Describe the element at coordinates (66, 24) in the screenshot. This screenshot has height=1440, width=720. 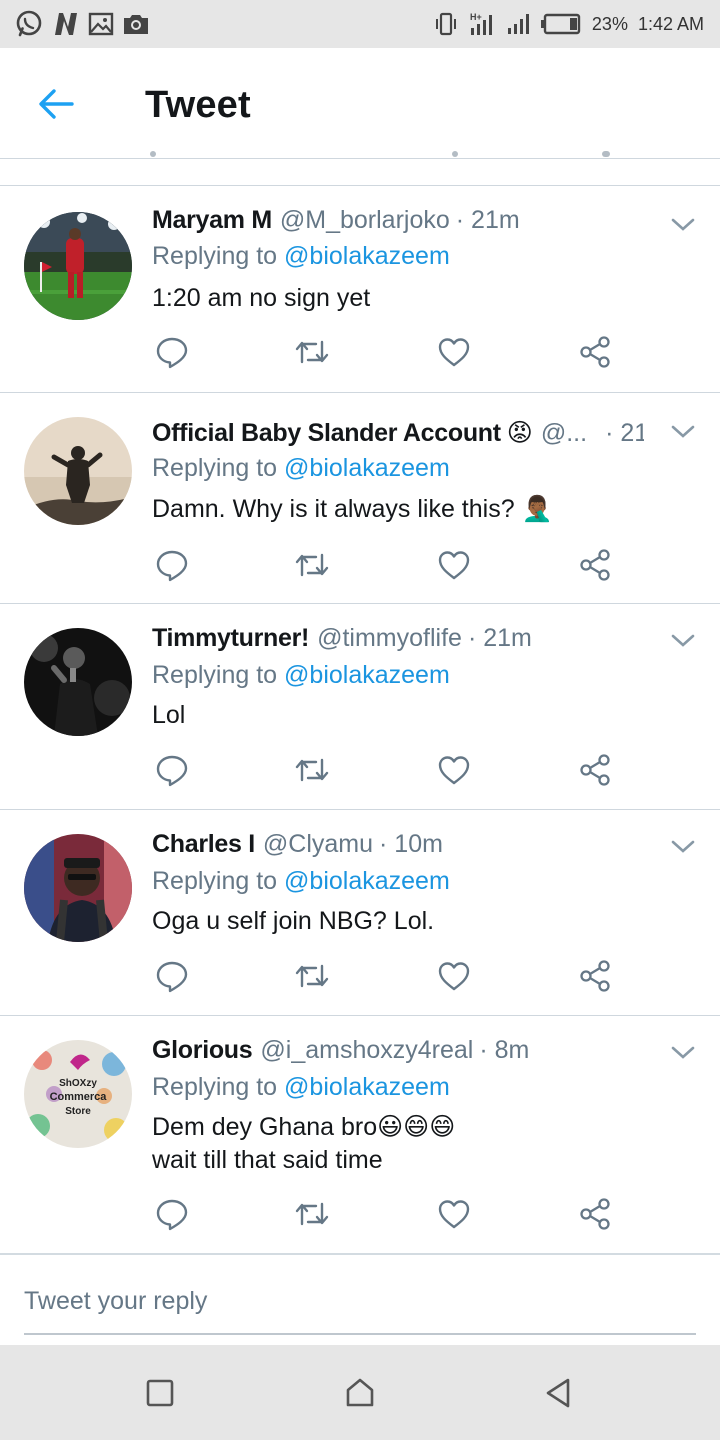
I see `n-icon` at that location.